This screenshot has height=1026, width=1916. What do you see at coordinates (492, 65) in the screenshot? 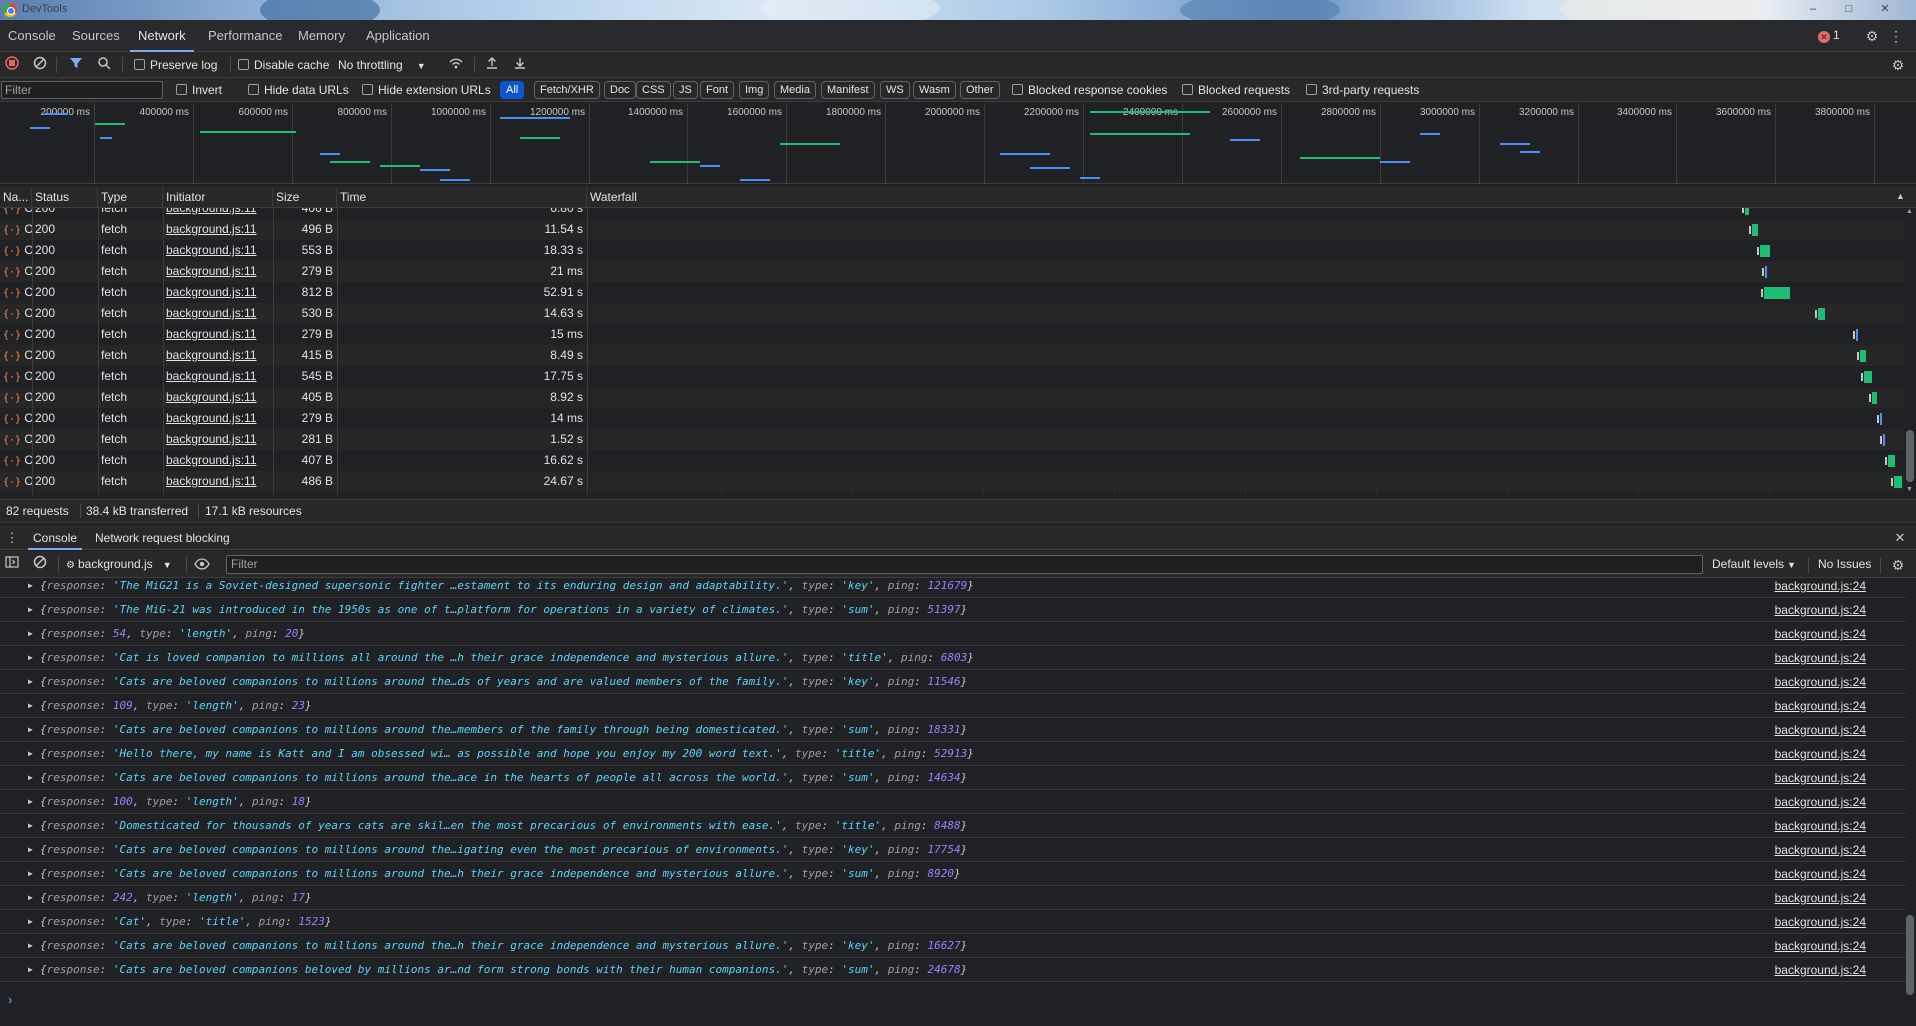
I see `import-har-icon` at bounding box center [492, 65].